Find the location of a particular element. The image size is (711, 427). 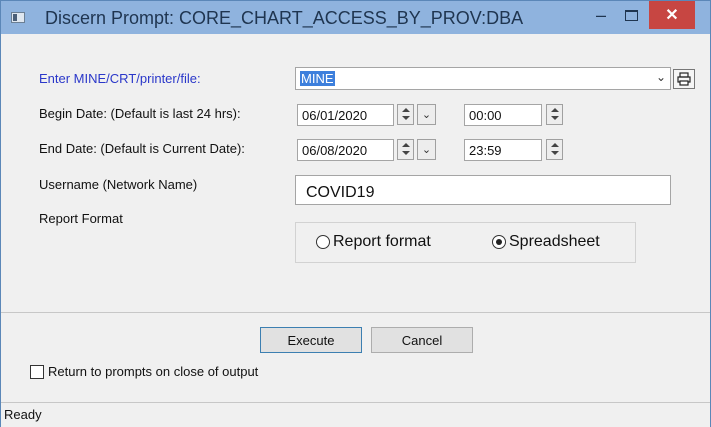

end-date-spinner is located at coordinates (405, 149).